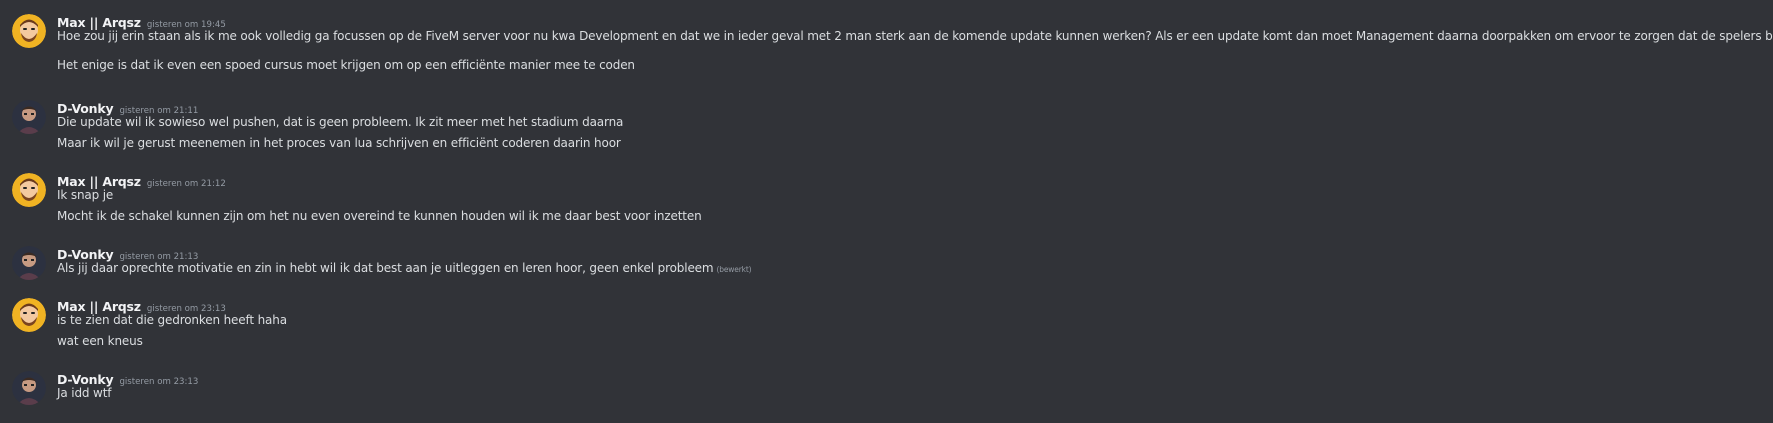  I want to click on message-header: Max || Arqsz gisteren om 19:45, so click(141, 21).